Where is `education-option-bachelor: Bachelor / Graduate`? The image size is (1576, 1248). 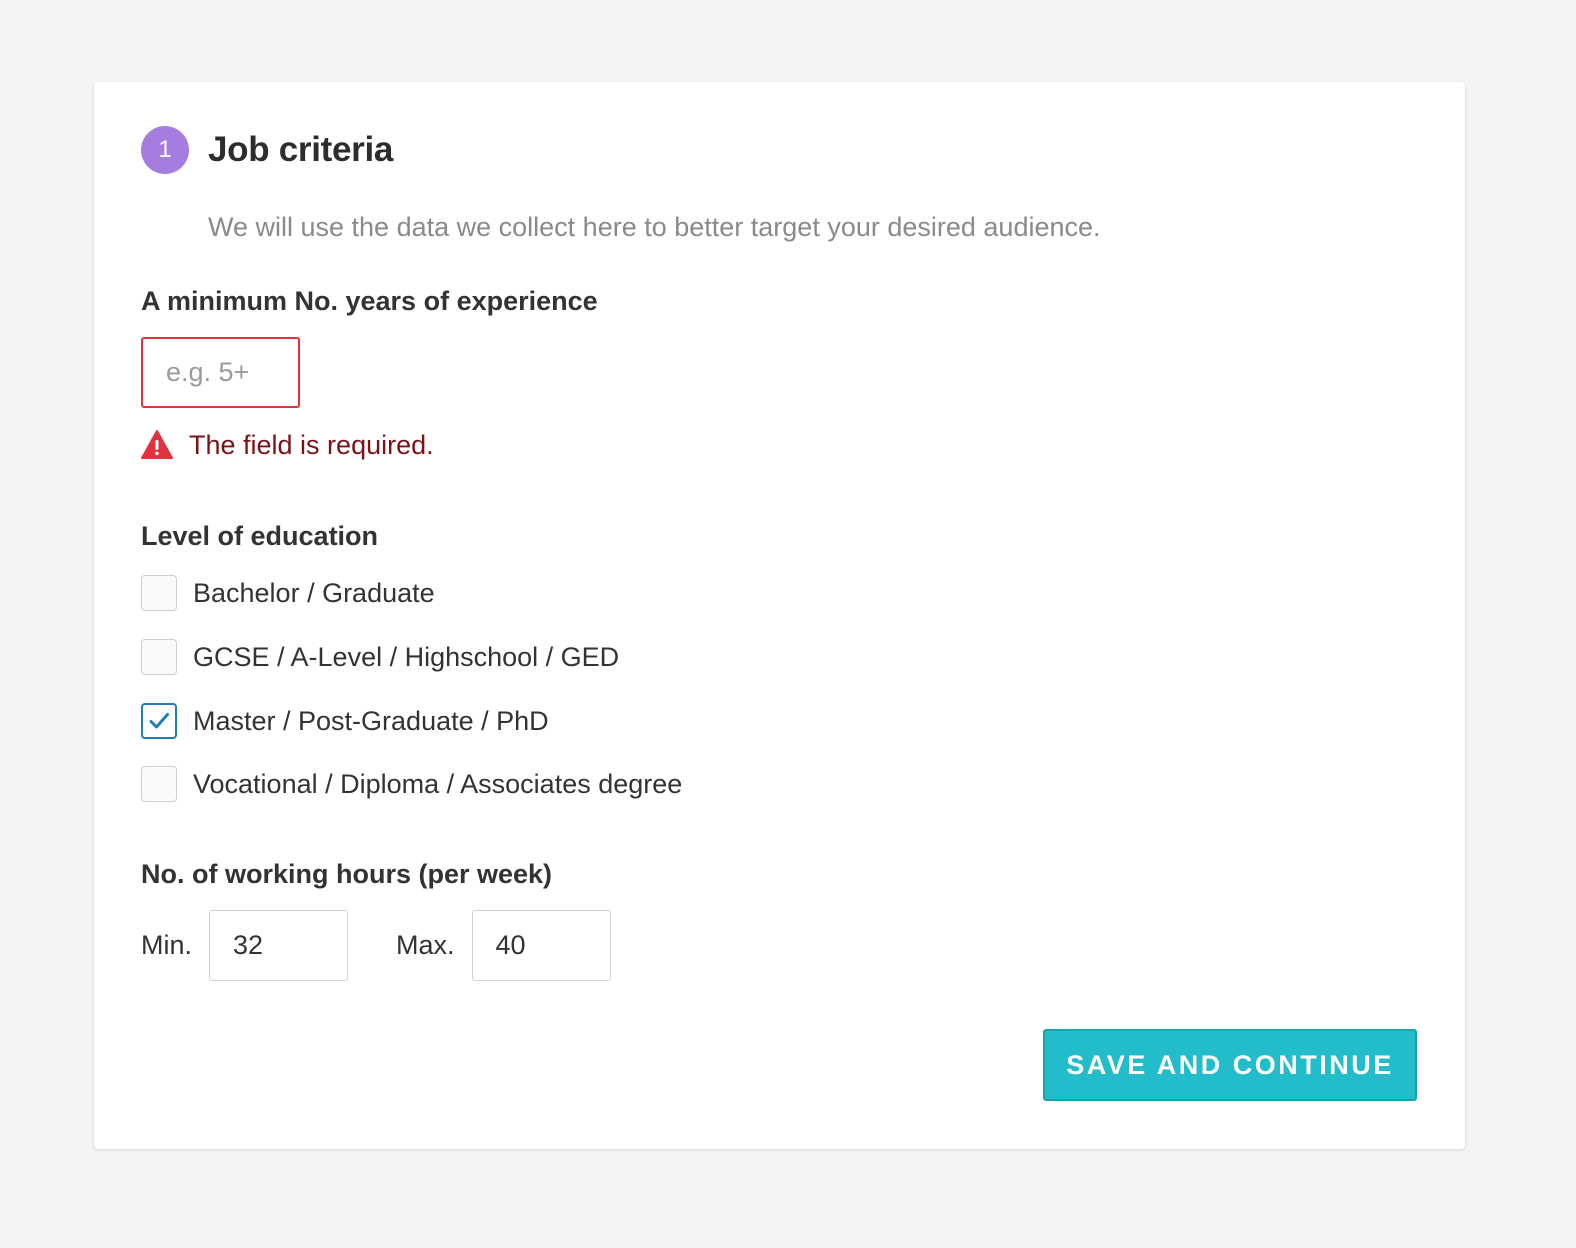
education-option-bachelor: Bachelor / Graduate is located at coordinates (288, 593).